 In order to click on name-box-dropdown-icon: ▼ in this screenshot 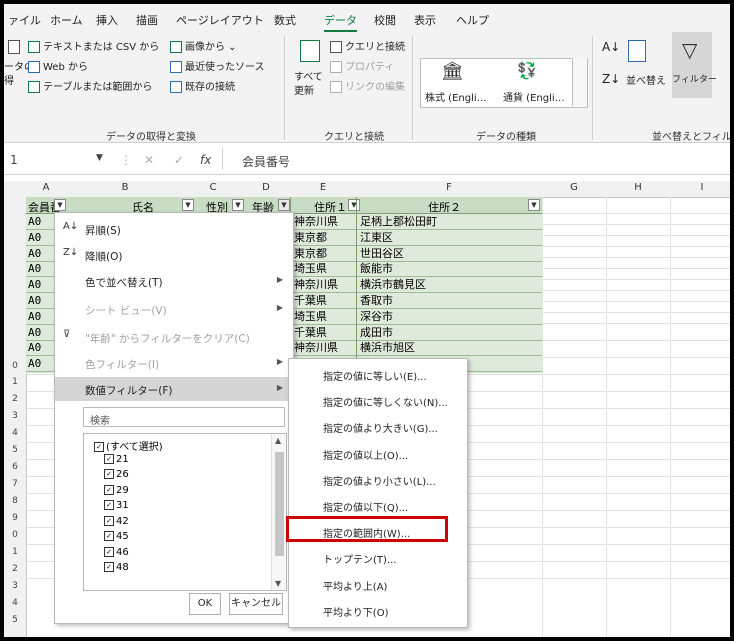, I will do `click(99, 158)`.